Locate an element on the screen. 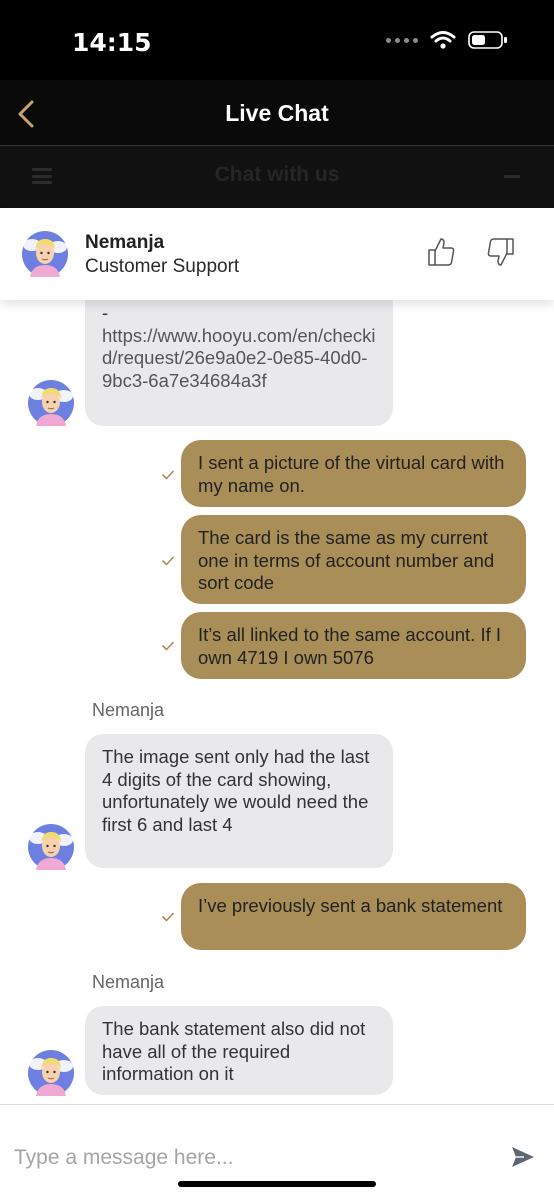 The width and height of the screenshot is (554, 1200). signal-icon is located at coordinates (402, 40).